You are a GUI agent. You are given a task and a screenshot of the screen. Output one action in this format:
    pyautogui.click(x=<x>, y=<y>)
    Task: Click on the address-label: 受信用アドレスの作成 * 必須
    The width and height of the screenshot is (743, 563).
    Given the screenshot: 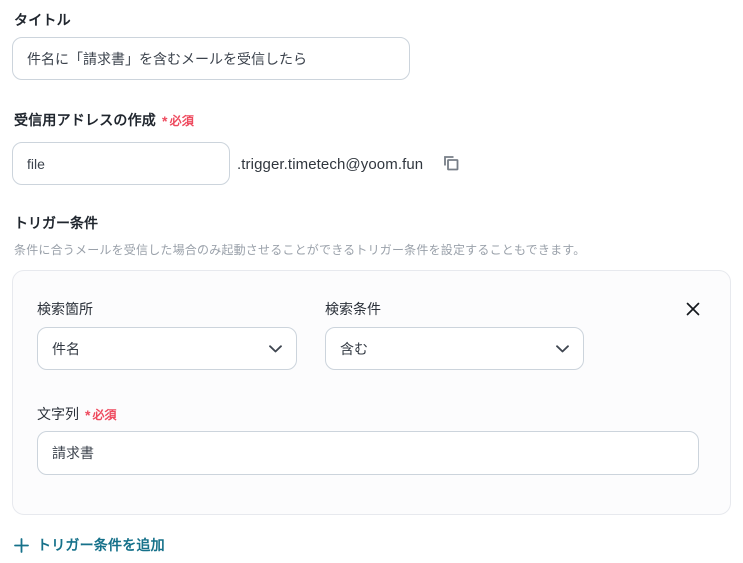 What is the action you would take?
    pyautogui.click(x=104, y=120)
    